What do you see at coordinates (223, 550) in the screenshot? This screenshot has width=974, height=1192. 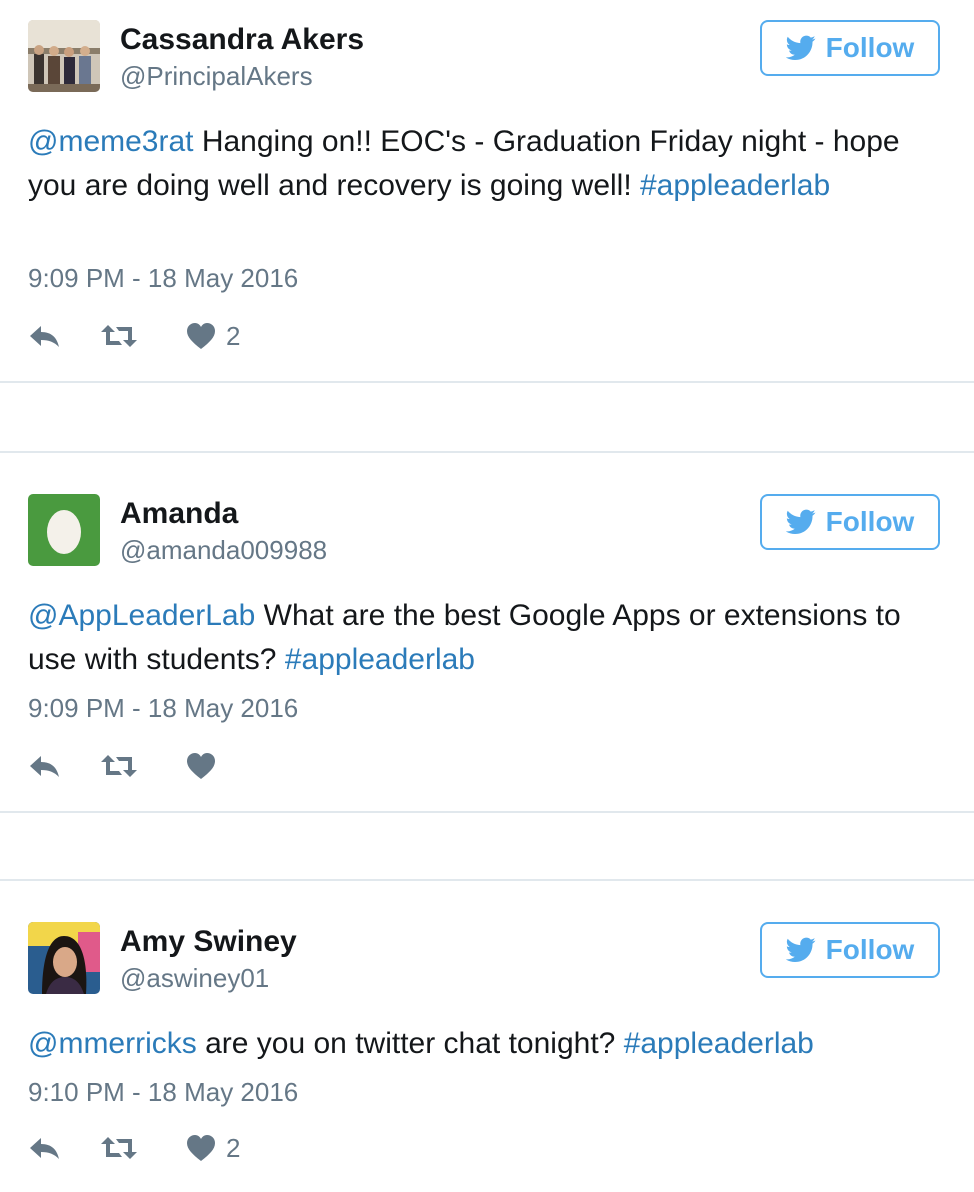 I see `user-handle: @amanda009988` at bounding box center [223, 550].